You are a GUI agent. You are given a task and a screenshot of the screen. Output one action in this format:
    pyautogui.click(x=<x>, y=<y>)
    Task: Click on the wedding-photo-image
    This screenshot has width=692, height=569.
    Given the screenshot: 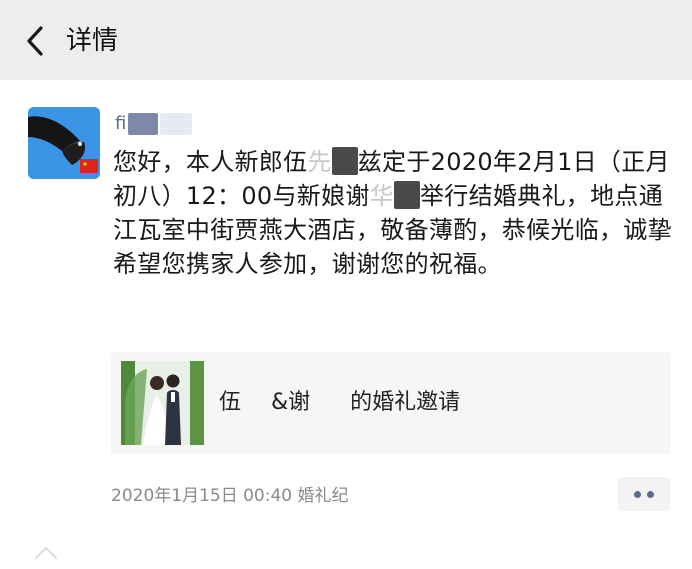 What is the action you would take?
    pyautogui.click(x=162, y=403)
    